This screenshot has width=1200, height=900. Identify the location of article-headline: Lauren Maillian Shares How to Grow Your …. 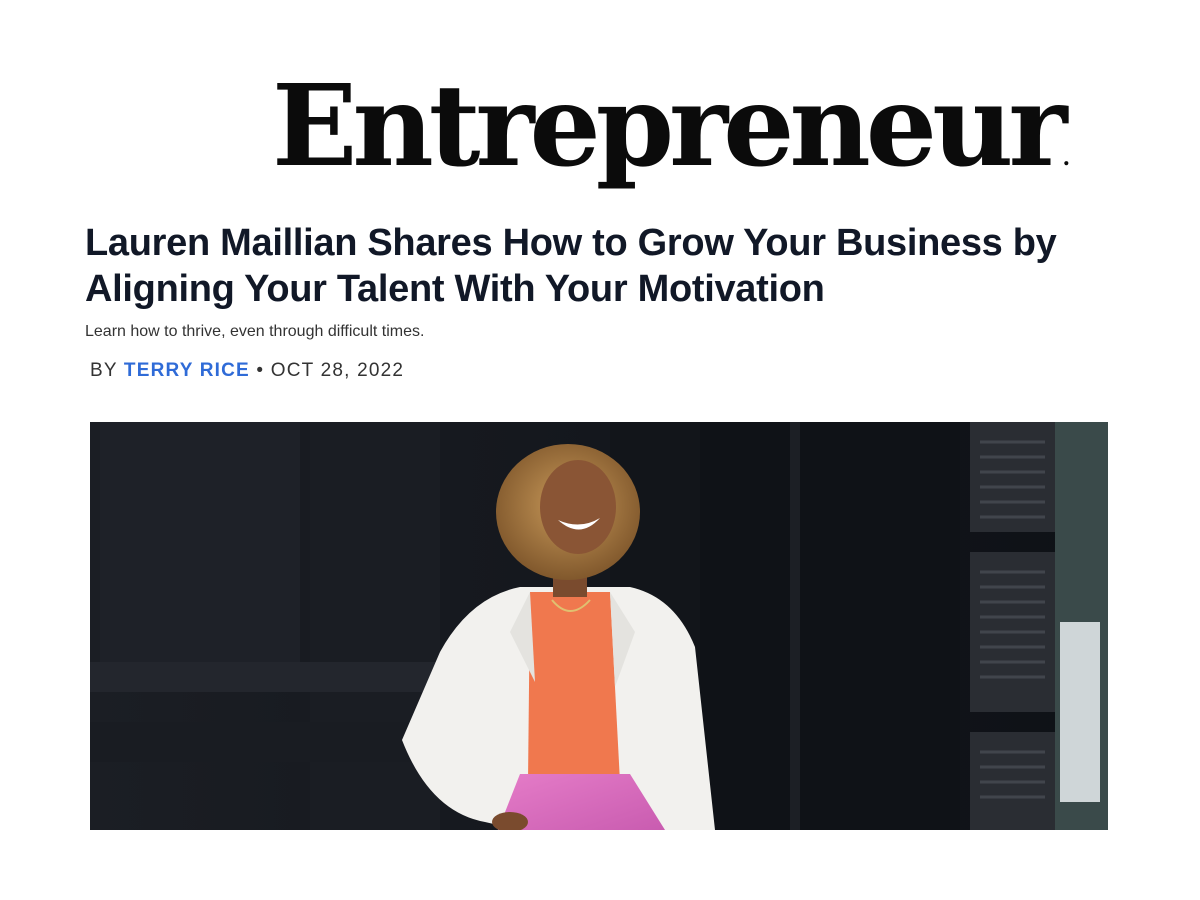
(571, 266).